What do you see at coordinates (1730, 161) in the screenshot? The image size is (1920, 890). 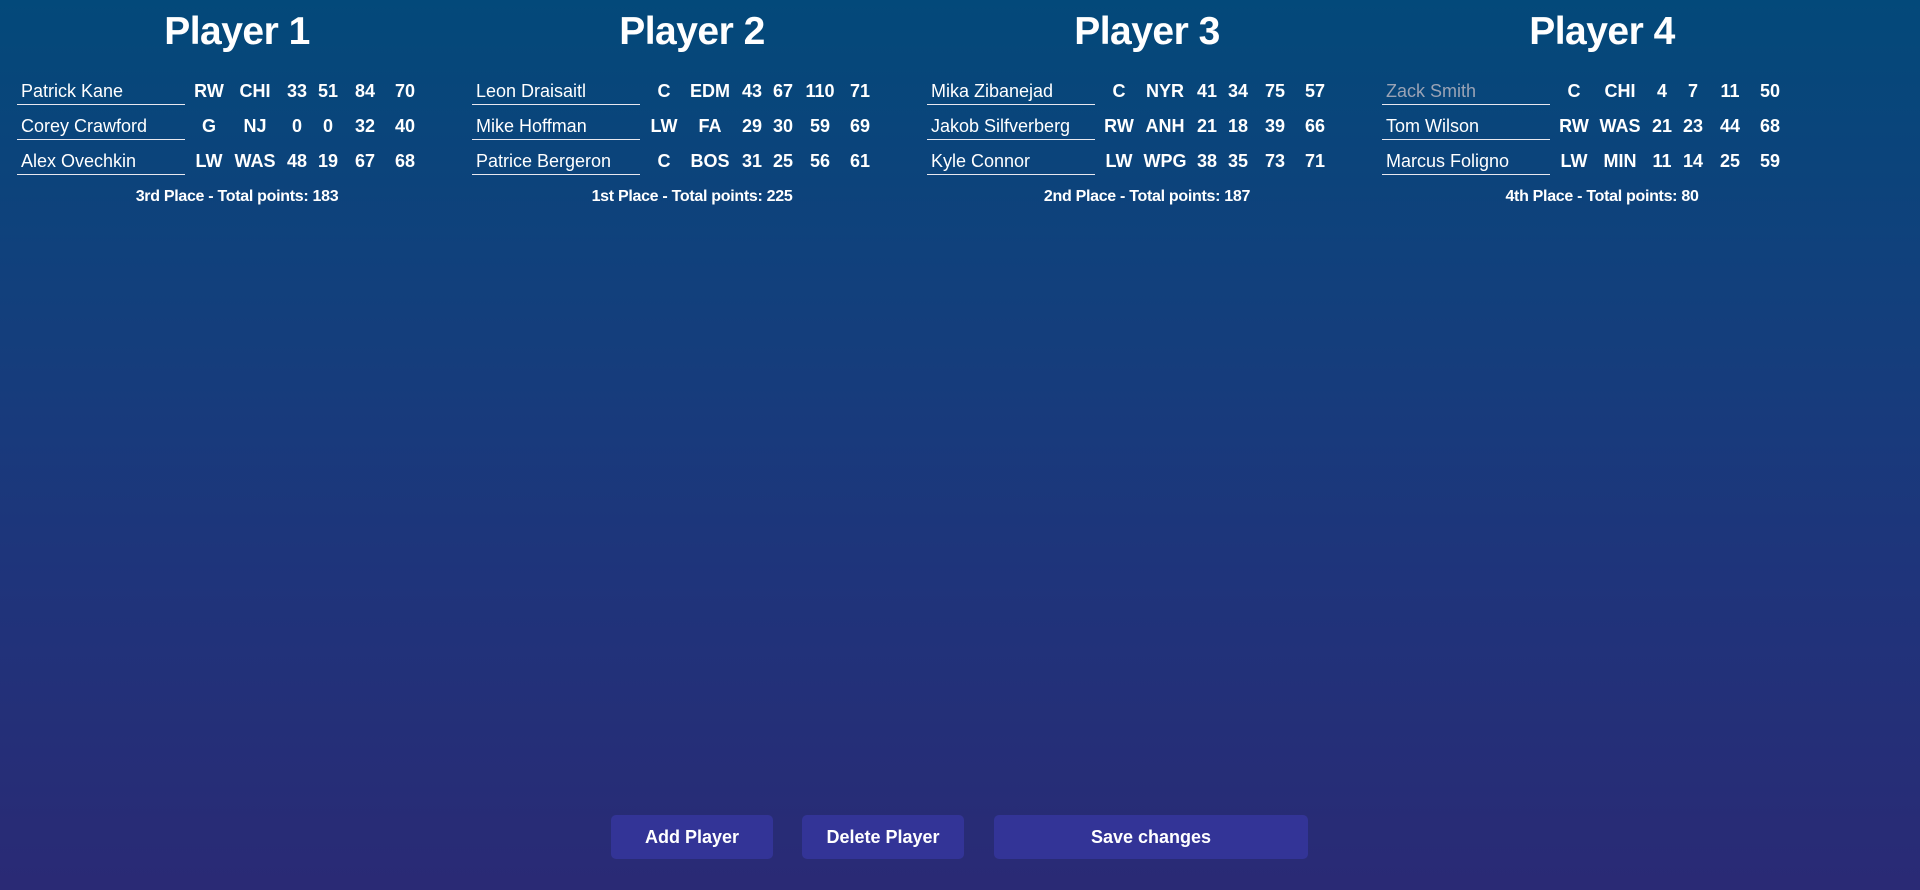 I see `points-cell: 25` at bounding box center [1730, 161].